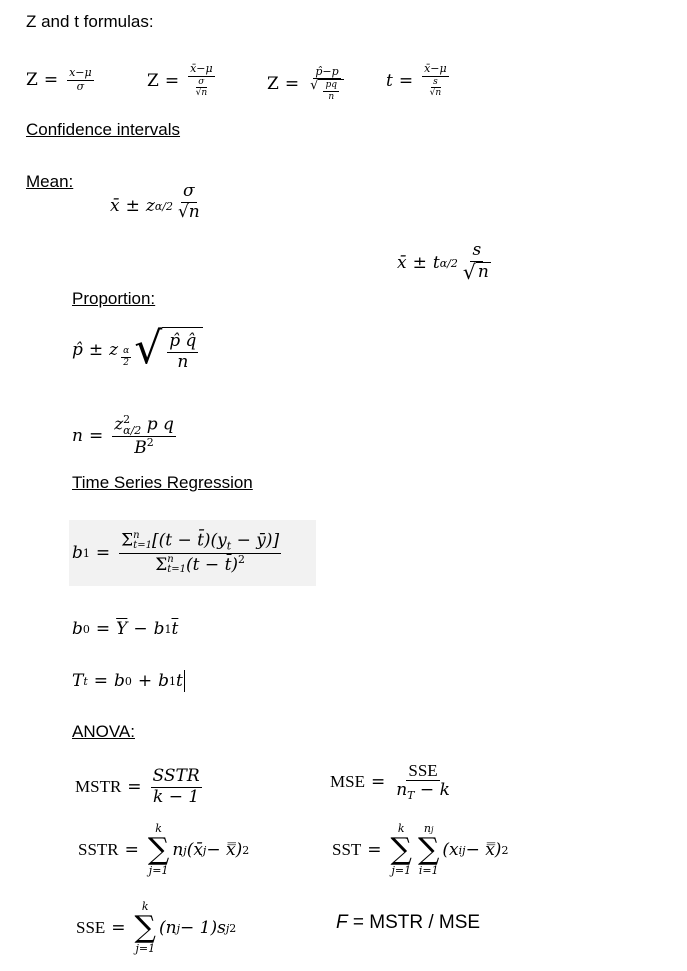 The width and height of the screenshot is (687, 971). I want to click on t-statistic-formula: t = x̄−μ s √n, so click(417, 80).